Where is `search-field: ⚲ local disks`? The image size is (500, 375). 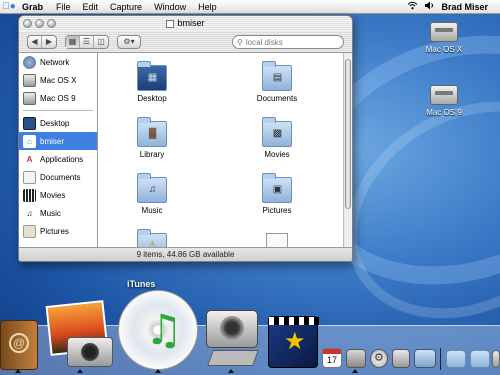 search-field: ⚲ local disks is located at coordinates (288, 42).